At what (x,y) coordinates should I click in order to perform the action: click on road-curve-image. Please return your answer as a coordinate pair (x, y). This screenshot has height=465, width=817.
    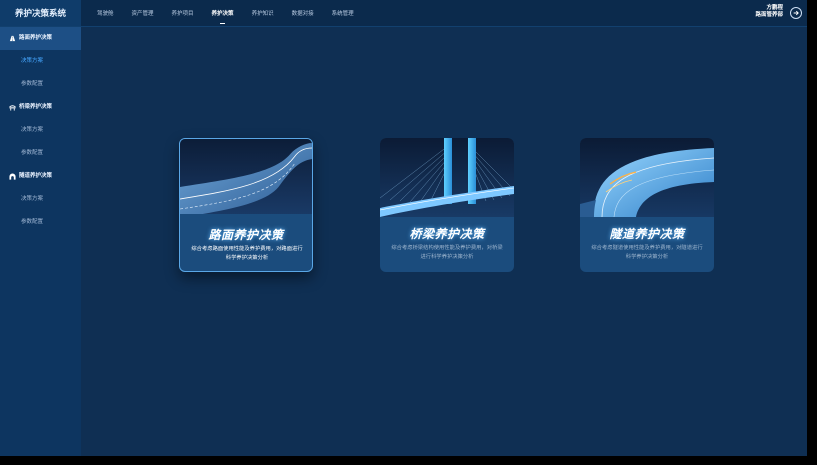
    Looking at the image, I should click on (246, 178).